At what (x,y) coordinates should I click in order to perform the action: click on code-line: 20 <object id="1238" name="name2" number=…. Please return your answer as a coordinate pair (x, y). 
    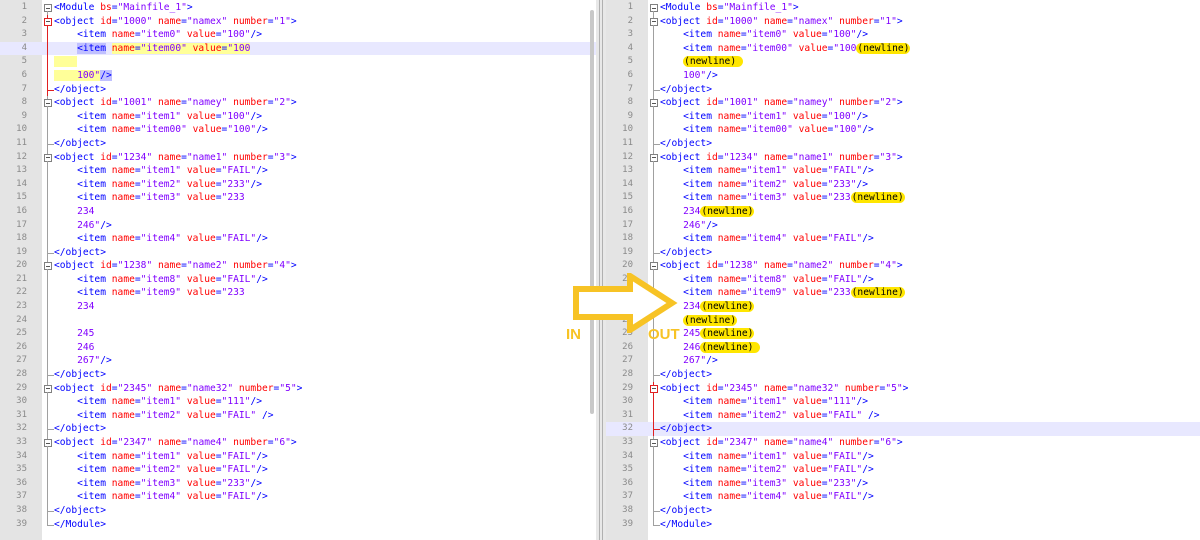
    Looking at the image, I should click on (903, 266).